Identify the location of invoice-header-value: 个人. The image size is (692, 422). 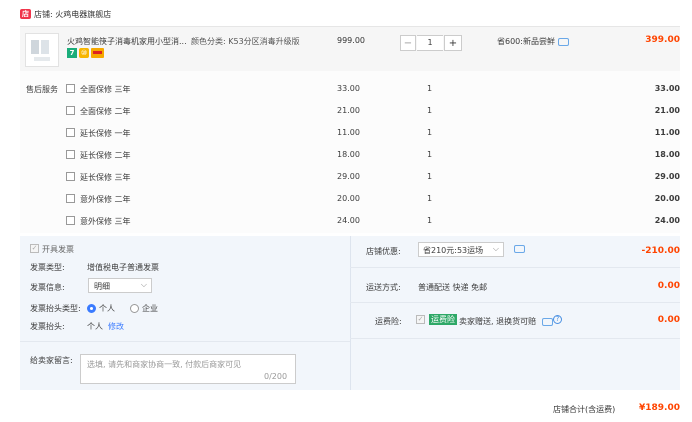
(95, 326).